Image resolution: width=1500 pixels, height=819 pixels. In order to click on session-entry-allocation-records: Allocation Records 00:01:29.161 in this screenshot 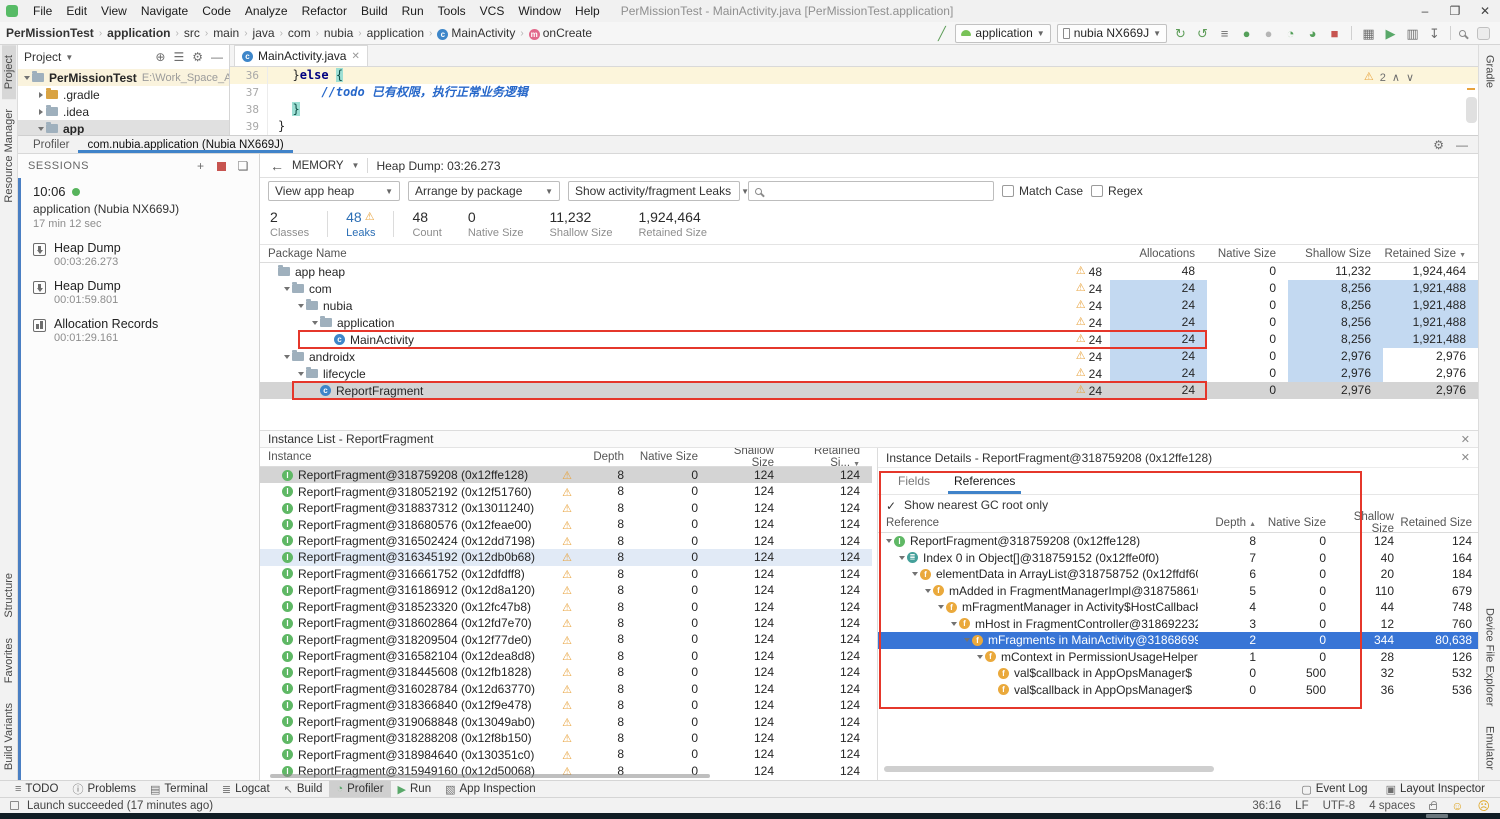, I will do `click(146, 330)`.